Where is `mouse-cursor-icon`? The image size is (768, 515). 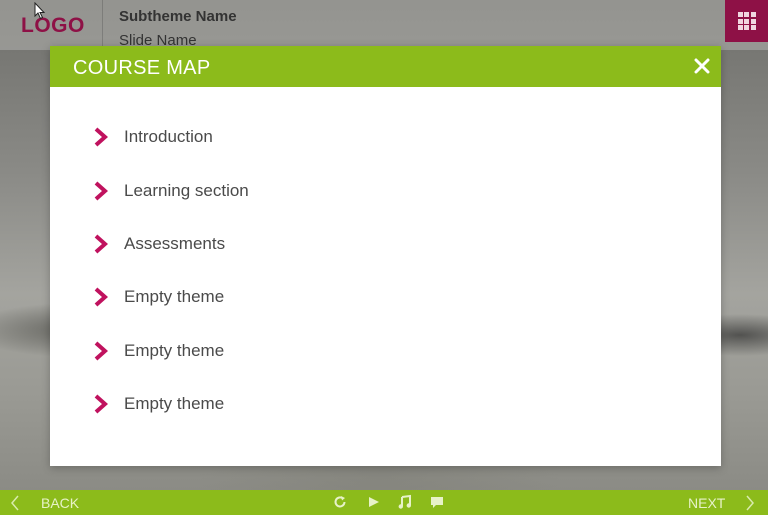 mouse-cursor-icon is located at coordinates (40, 11).